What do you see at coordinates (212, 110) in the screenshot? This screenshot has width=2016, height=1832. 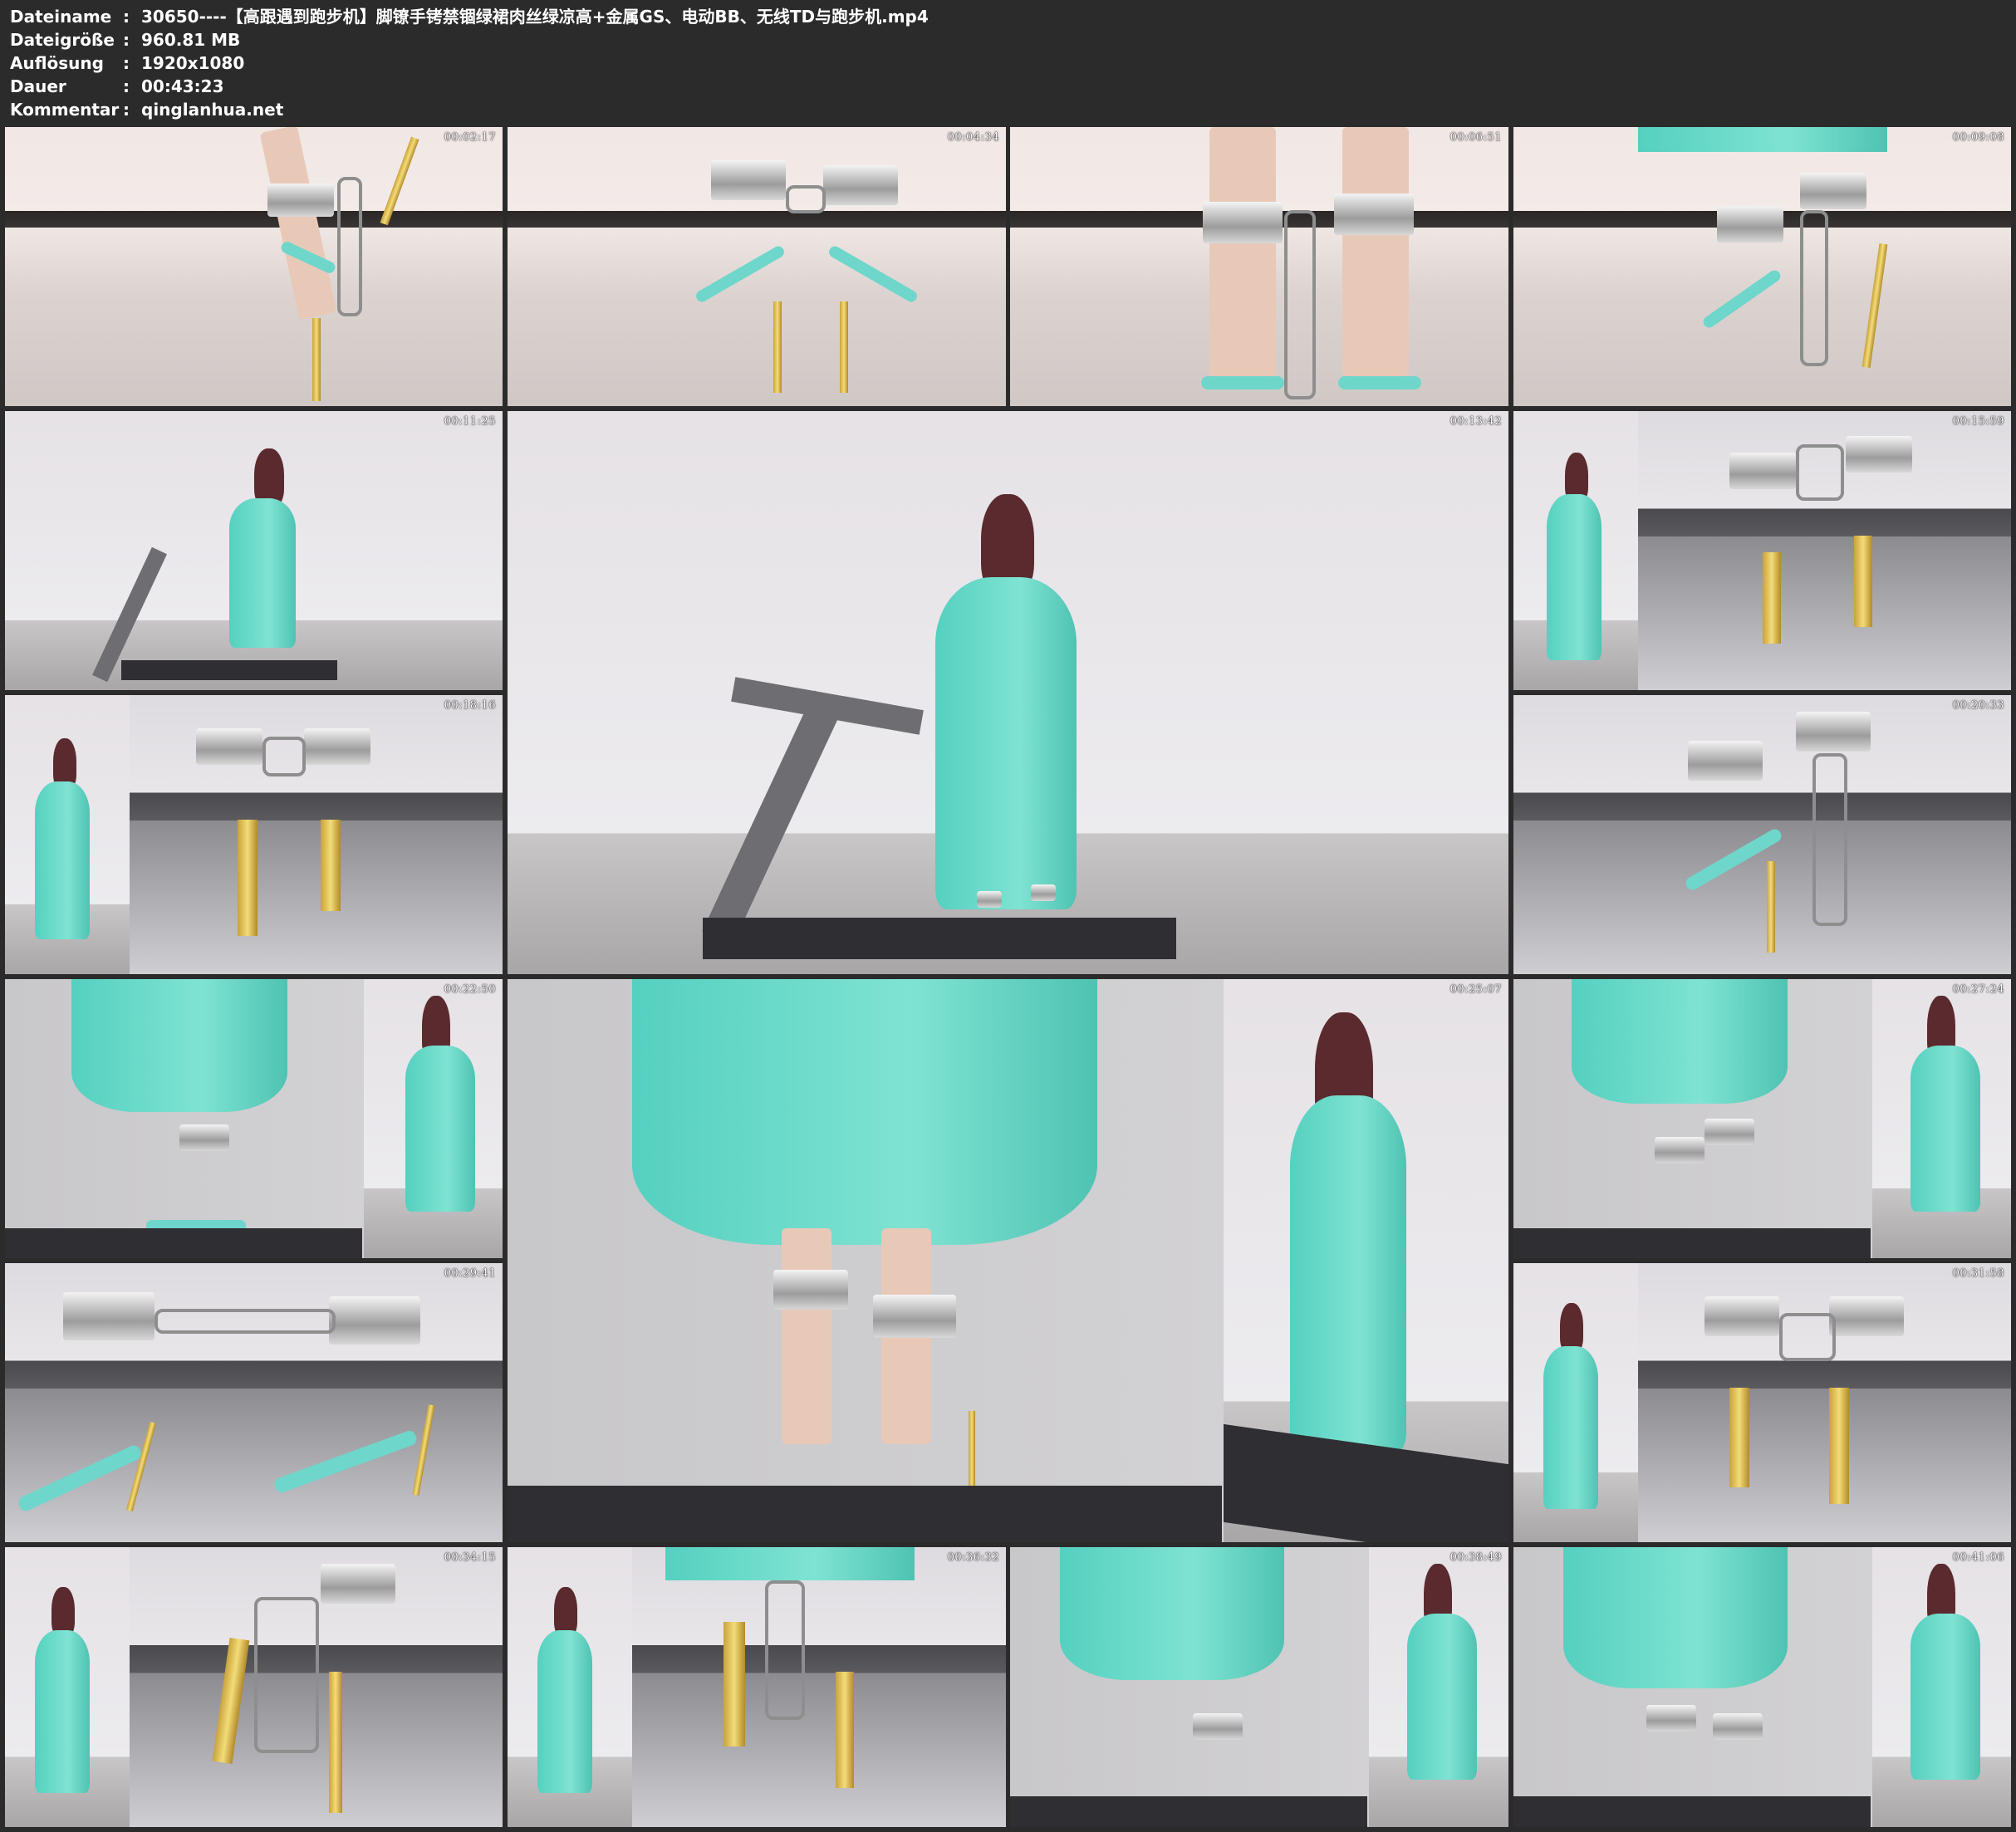 I see `info-value: qinglanhua.net` at bounding box center [212, 110].